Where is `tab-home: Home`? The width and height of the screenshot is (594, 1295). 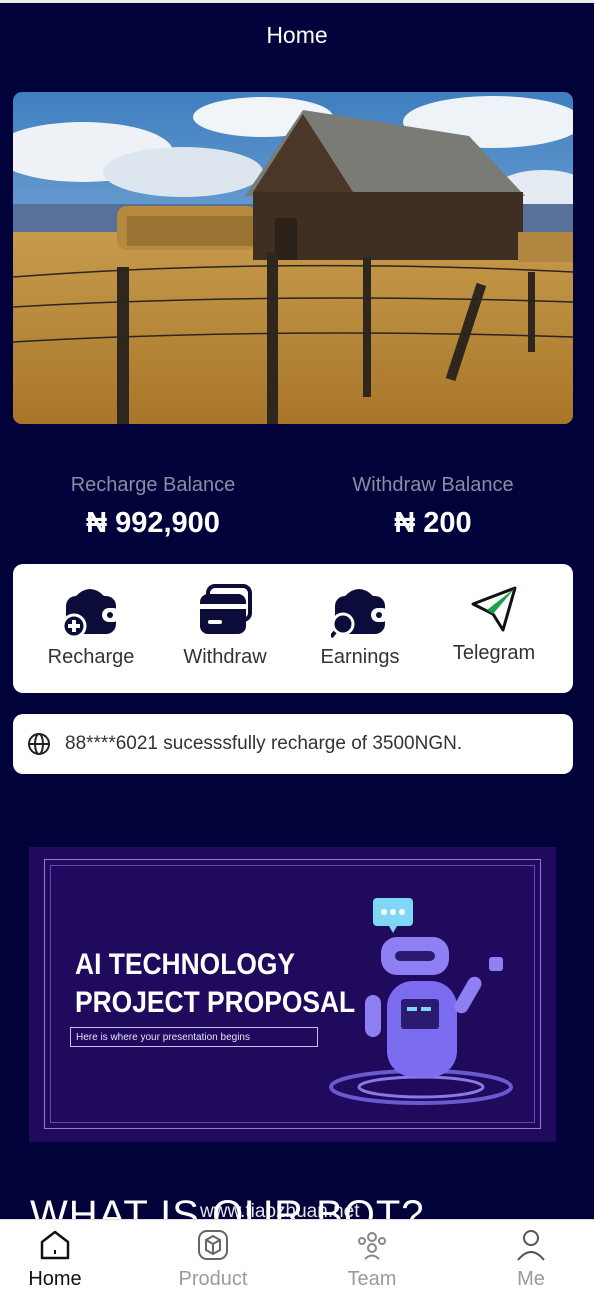 tab-home: Home is located at coordinates (55, 1259).